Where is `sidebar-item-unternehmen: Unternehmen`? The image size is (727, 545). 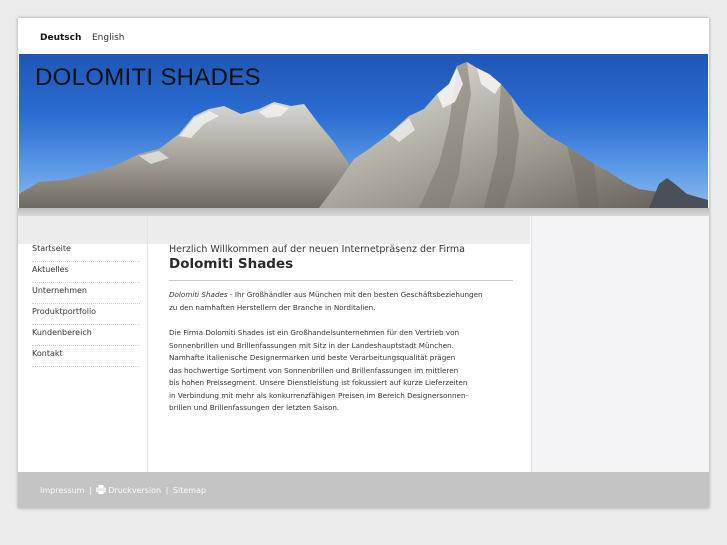
sidebar-item-unternehmen: Unternehmen is located at coordinates (86, 294).